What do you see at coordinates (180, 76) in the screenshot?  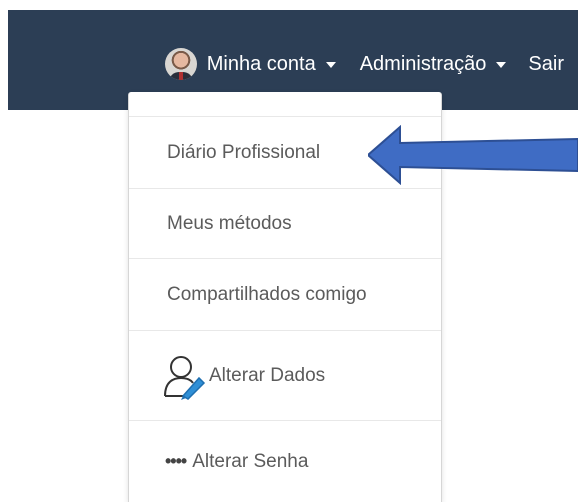 I see `avatar-tie` at bounding box center [180, 76].